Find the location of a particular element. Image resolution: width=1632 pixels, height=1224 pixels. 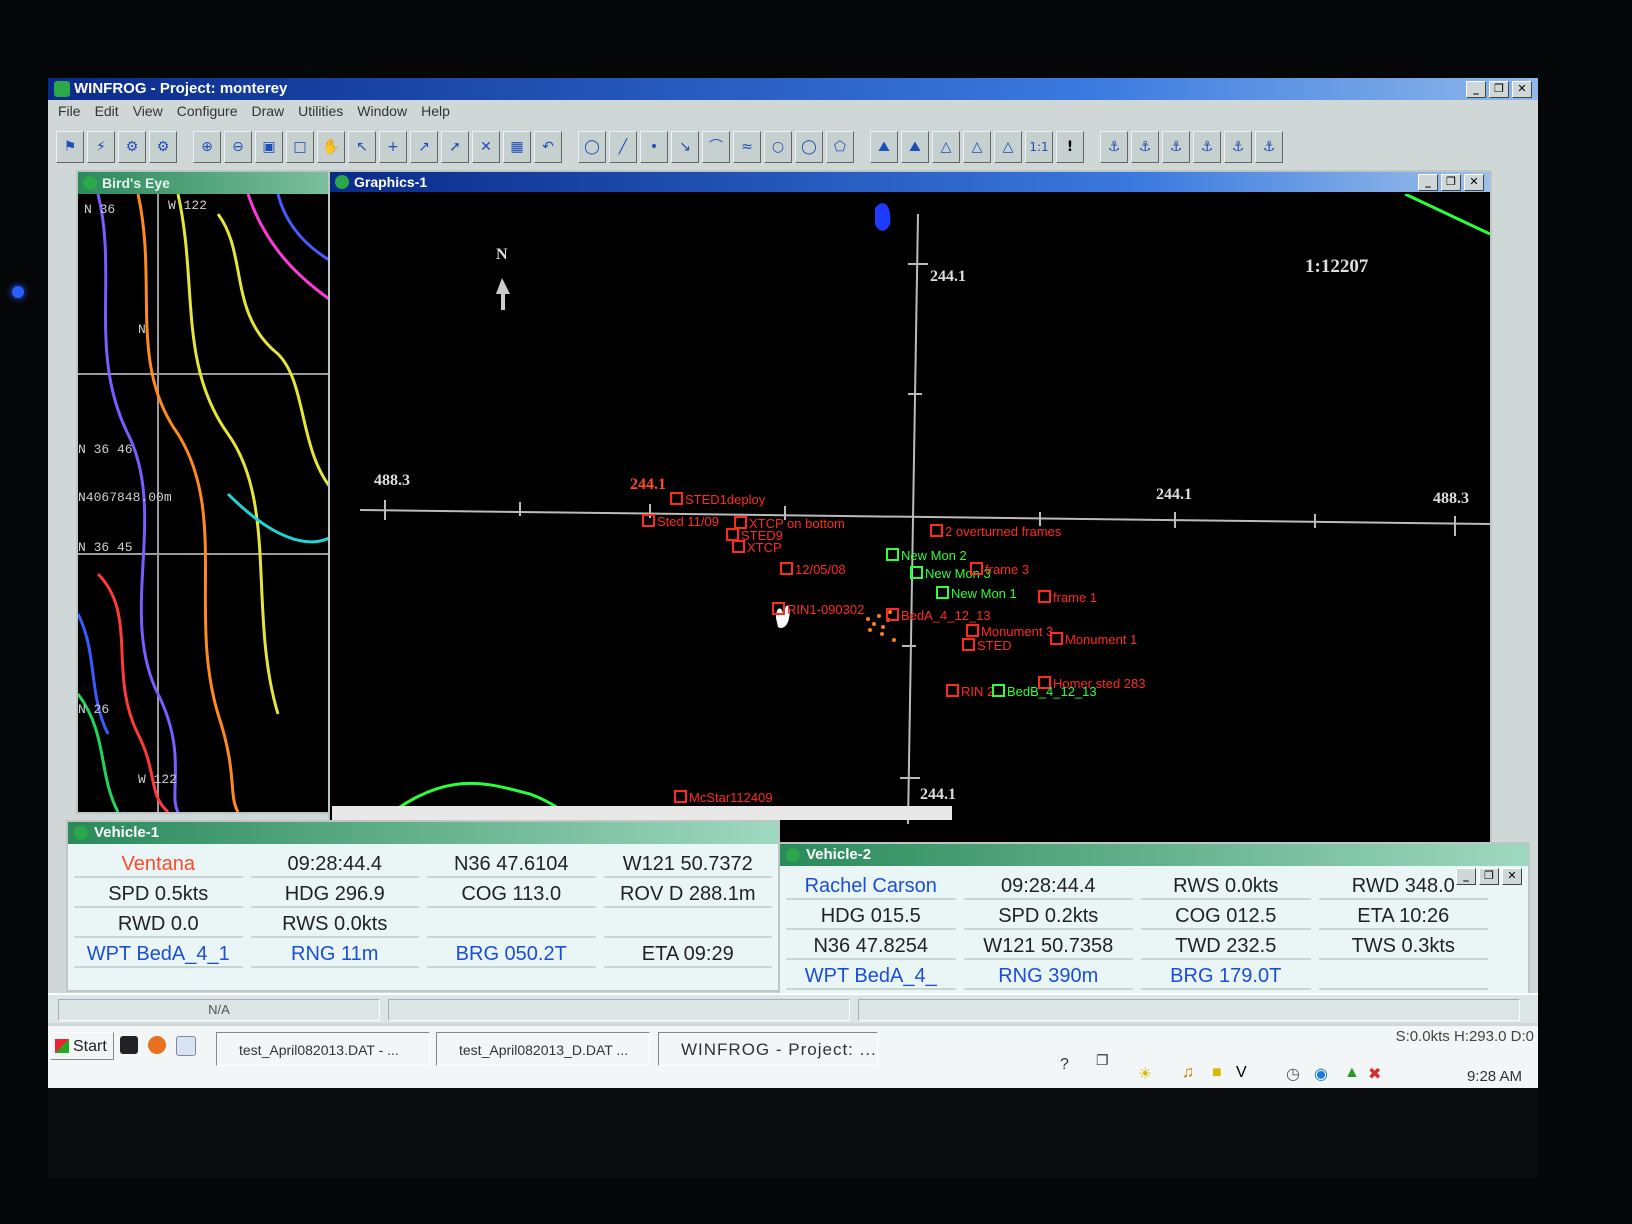

waypoint: frame 3 is located at coordinates (999, 569).